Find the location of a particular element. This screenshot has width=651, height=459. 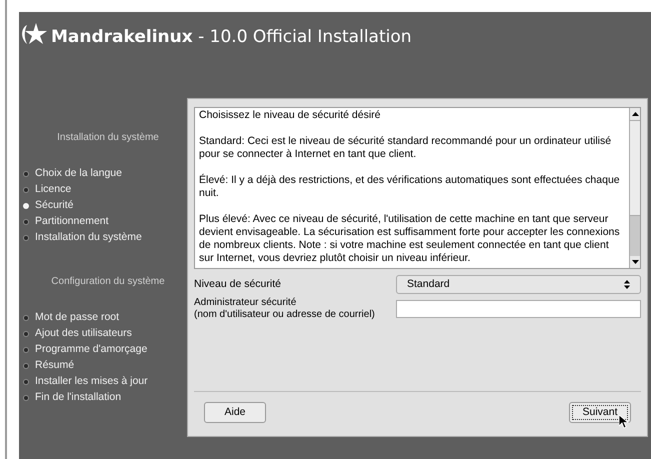

description-paragraph: Élevé: Il y a déjà des restrictions, et des vérifications automatiques sont effectuées chaque nuit. is located at coordinates (410, 187).